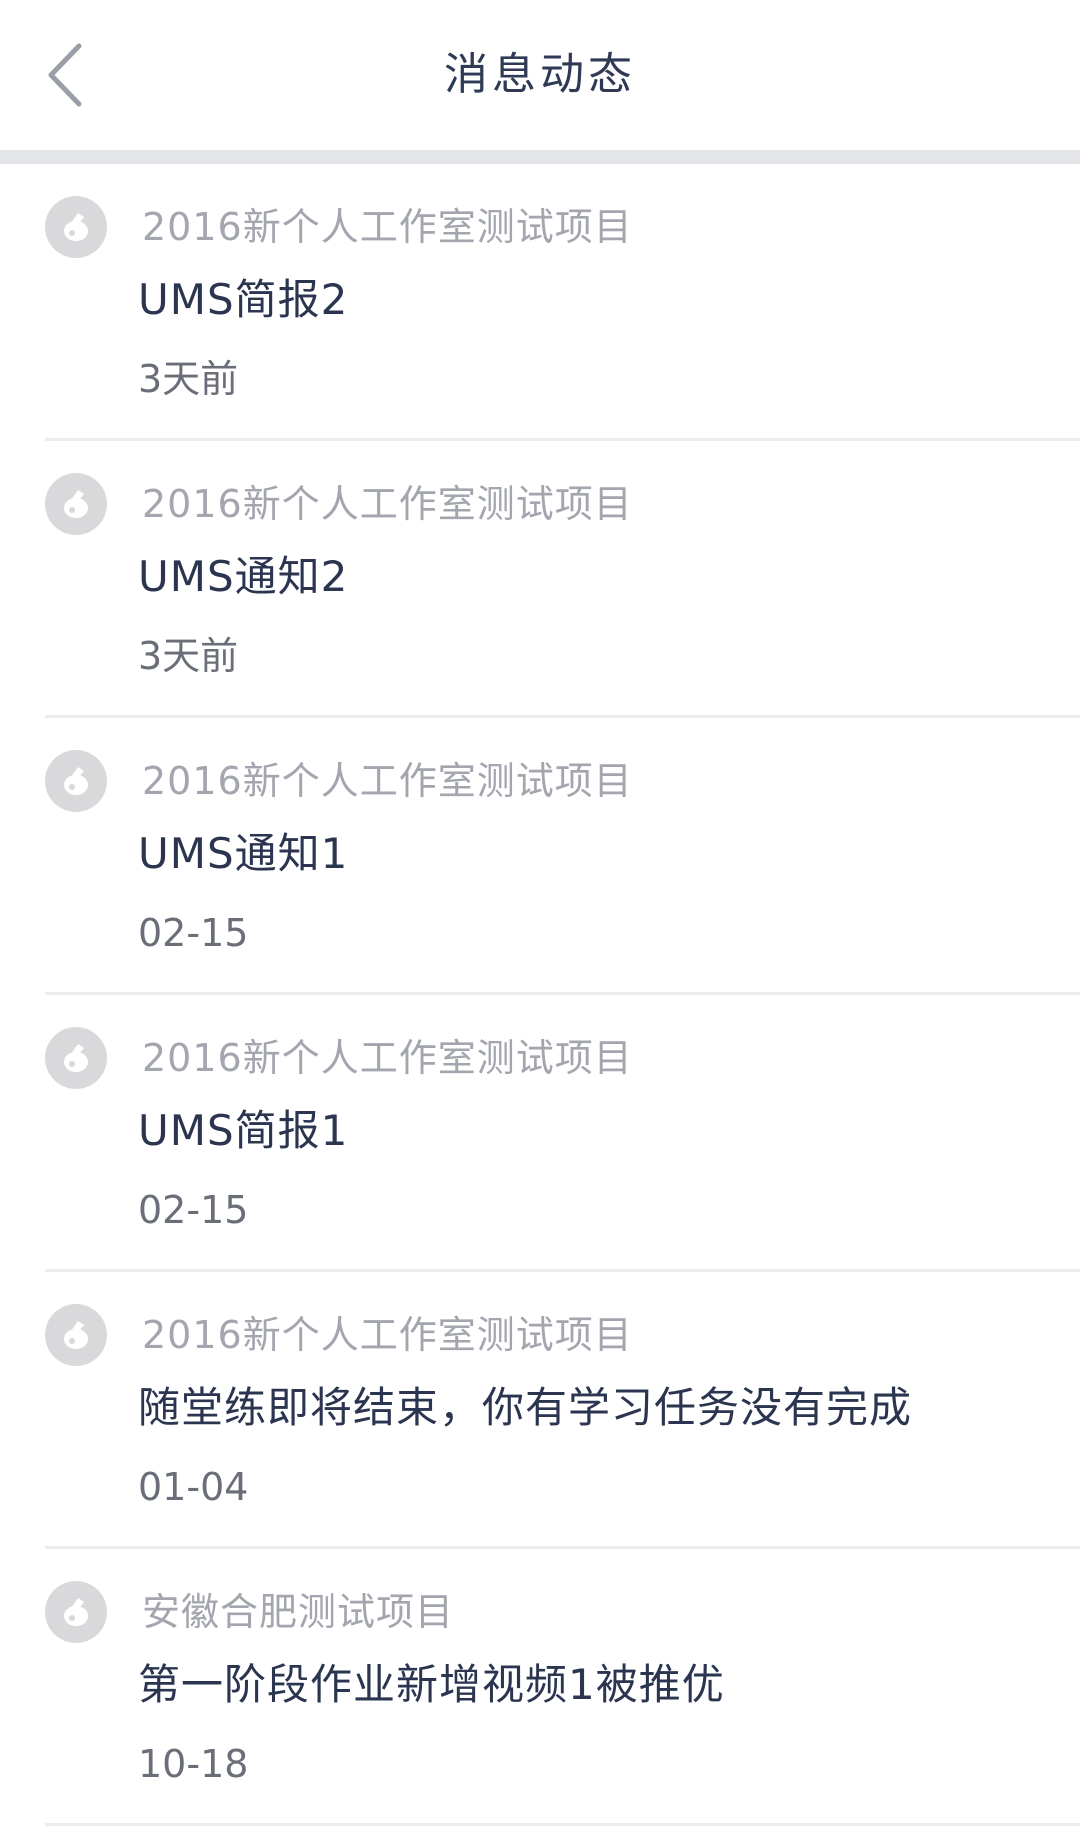 The height and width of the screenshot is (1845, 1080). What do you see at coordinates (243, 1130) in the screenshot?
I see `message-title: UMS简报1` at bounding box center [243, 1130].